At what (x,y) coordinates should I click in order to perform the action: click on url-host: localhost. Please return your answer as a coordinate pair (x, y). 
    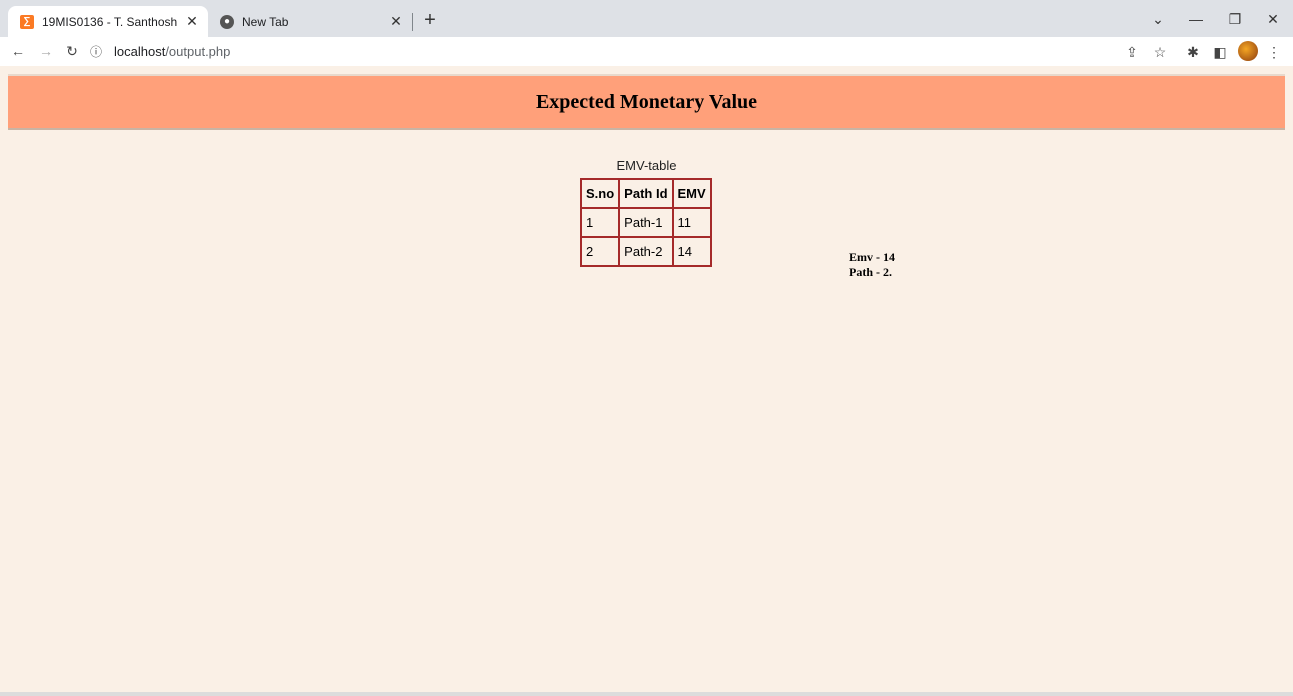
    Looking at the image, I should click on (140, 51).